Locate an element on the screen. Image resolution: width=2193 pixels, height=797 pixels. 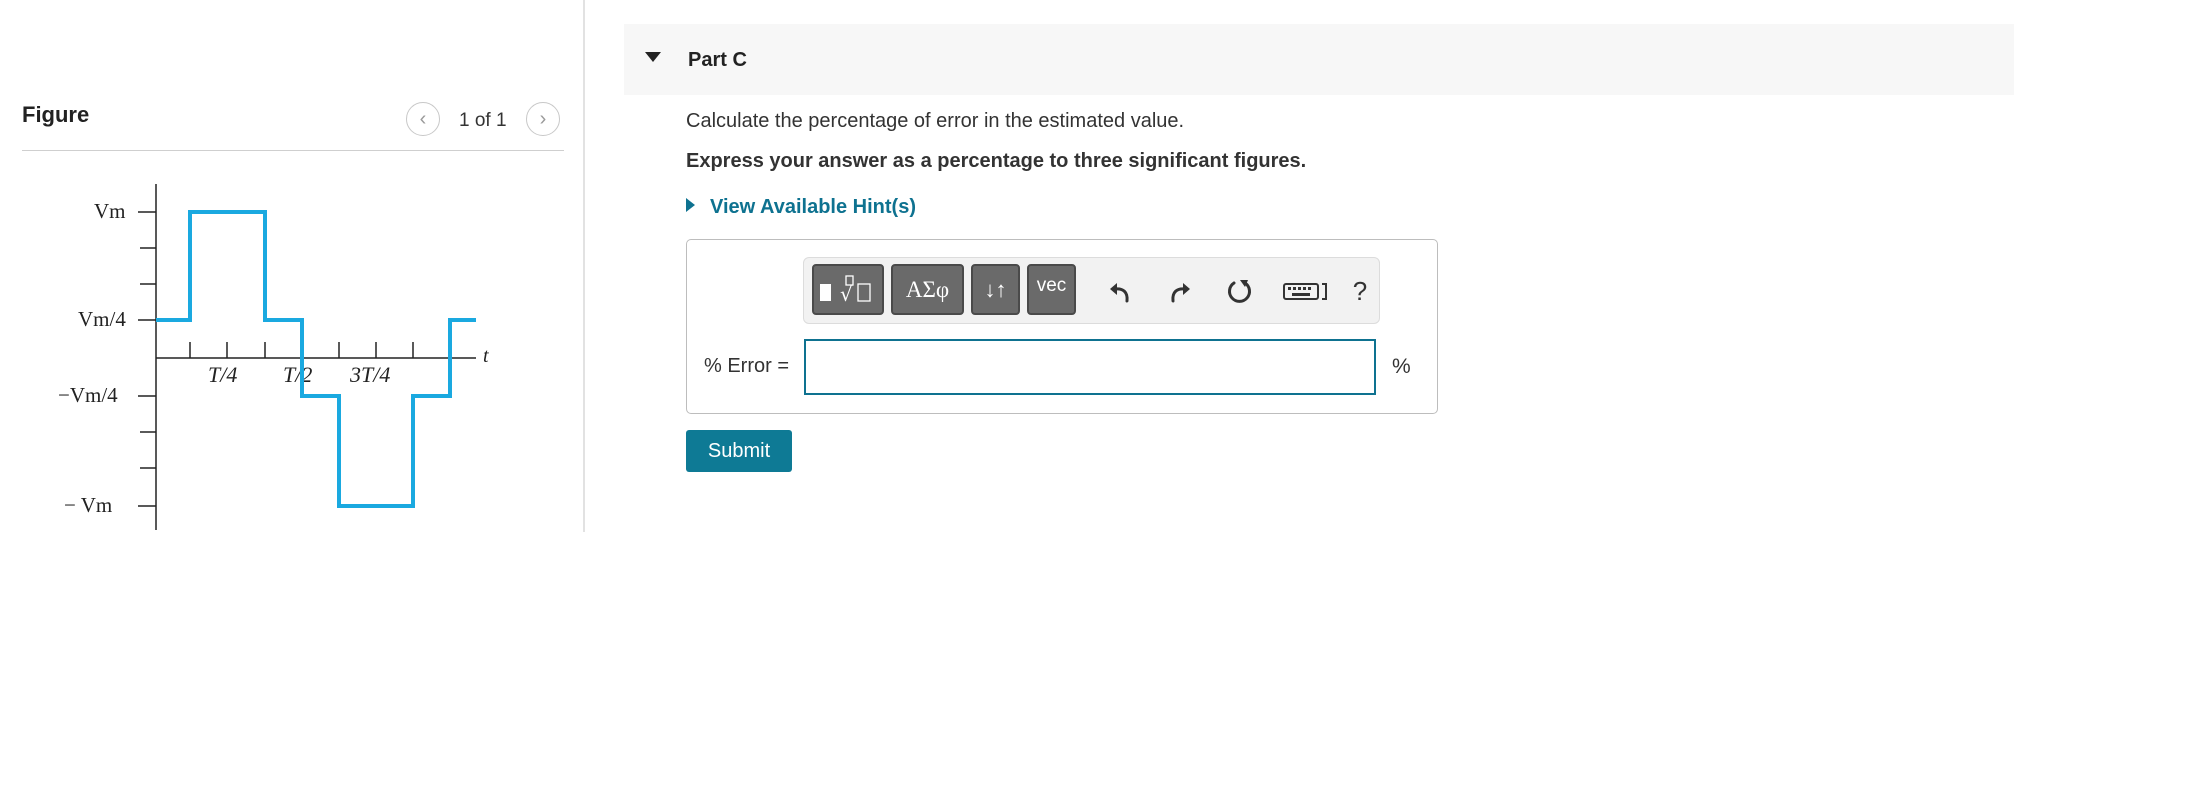
vector-button: vec is located at coordinates (1051, 289).